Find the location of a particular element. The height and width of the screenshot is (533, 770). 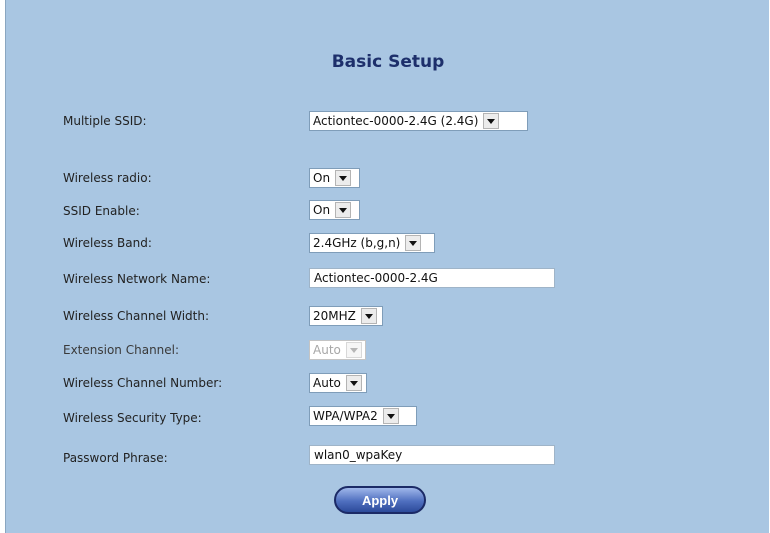

channel-number-label: Wireless Channel Number: is located at coordinates (143, 383).